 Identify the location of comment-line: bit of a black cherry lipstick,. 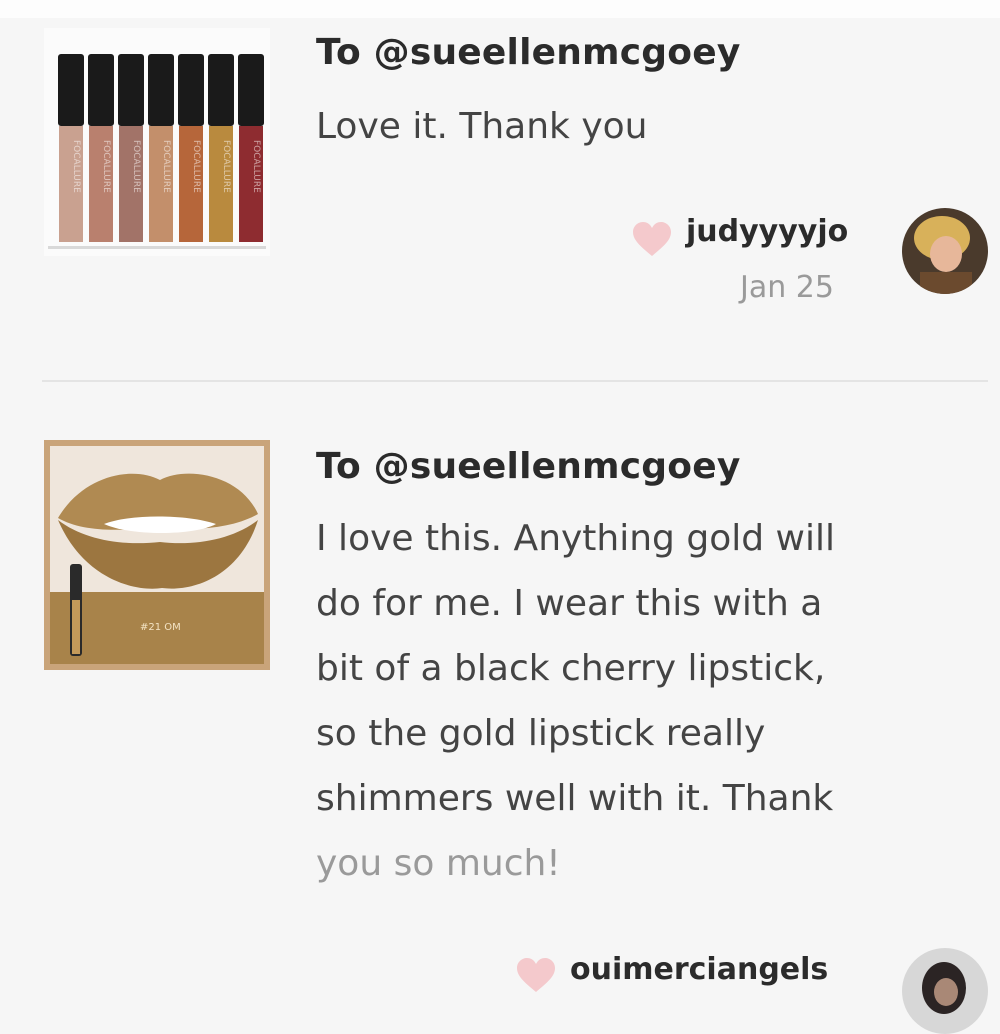
(571, 668).